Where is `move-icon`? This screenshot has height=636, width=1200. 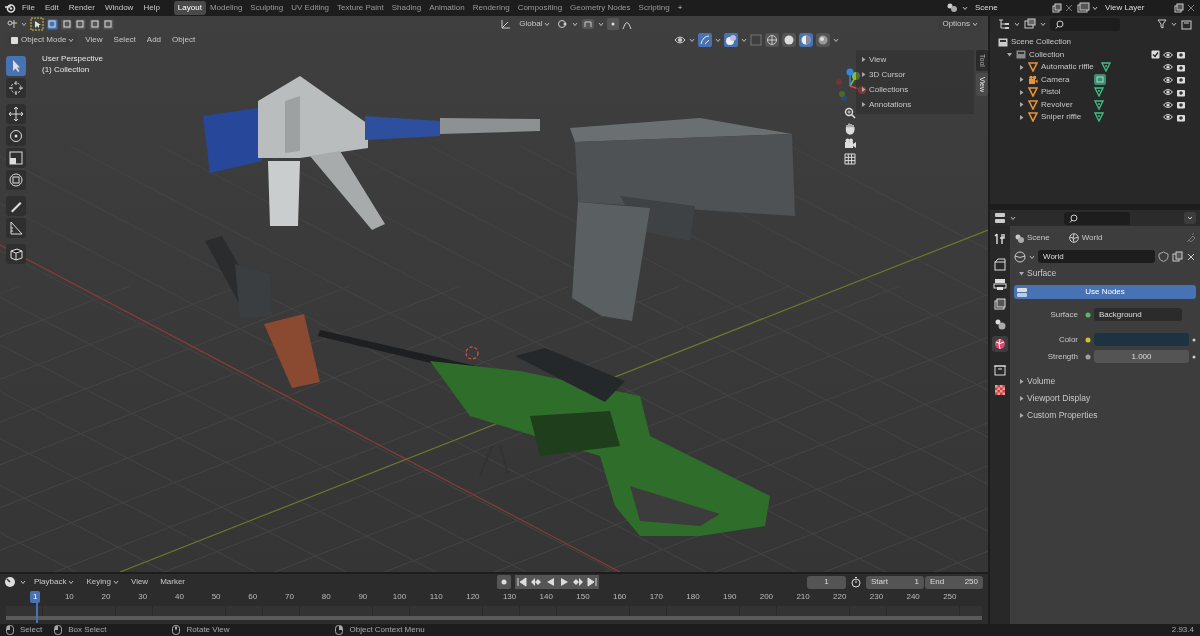
move-icon is located at coordinates (16, 114).